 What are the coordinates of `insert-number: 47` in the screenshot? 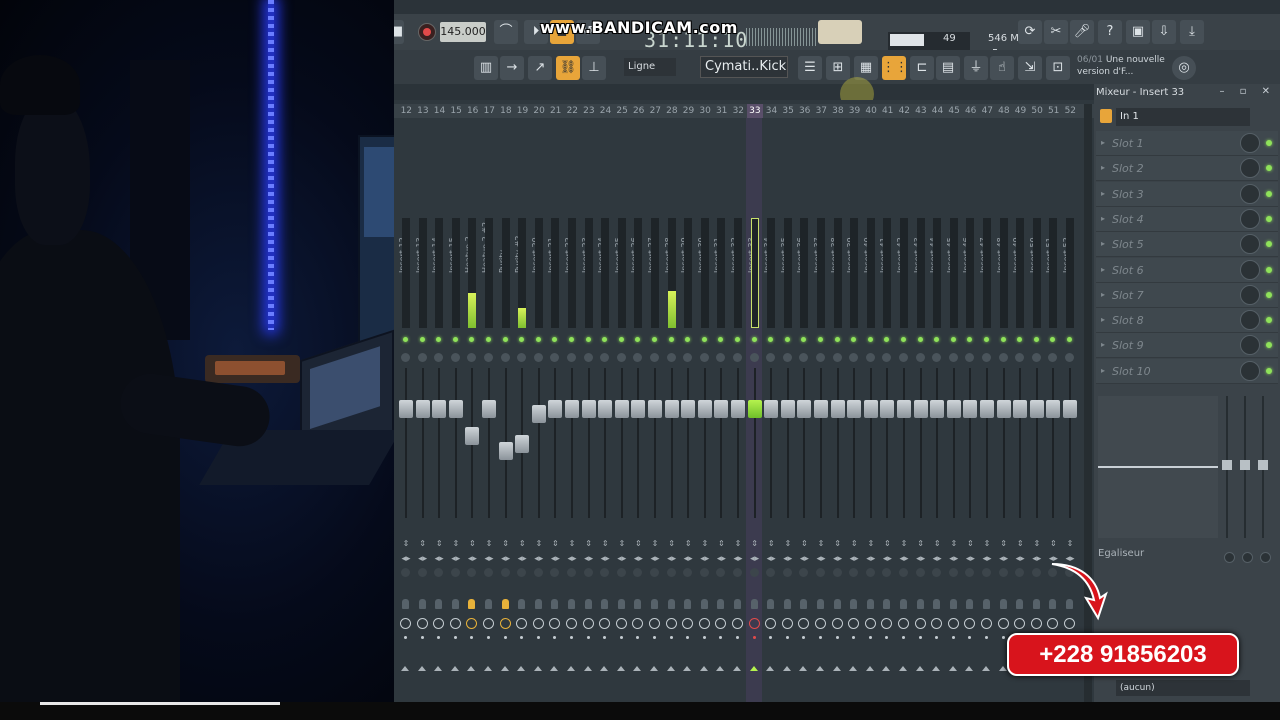 It's located at (987, 111).